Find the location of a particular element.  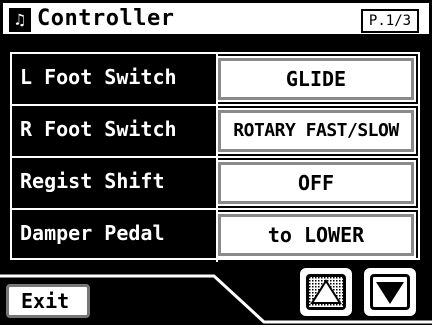

page-indicator: P.1/3 is located at coordinates (390, 21).